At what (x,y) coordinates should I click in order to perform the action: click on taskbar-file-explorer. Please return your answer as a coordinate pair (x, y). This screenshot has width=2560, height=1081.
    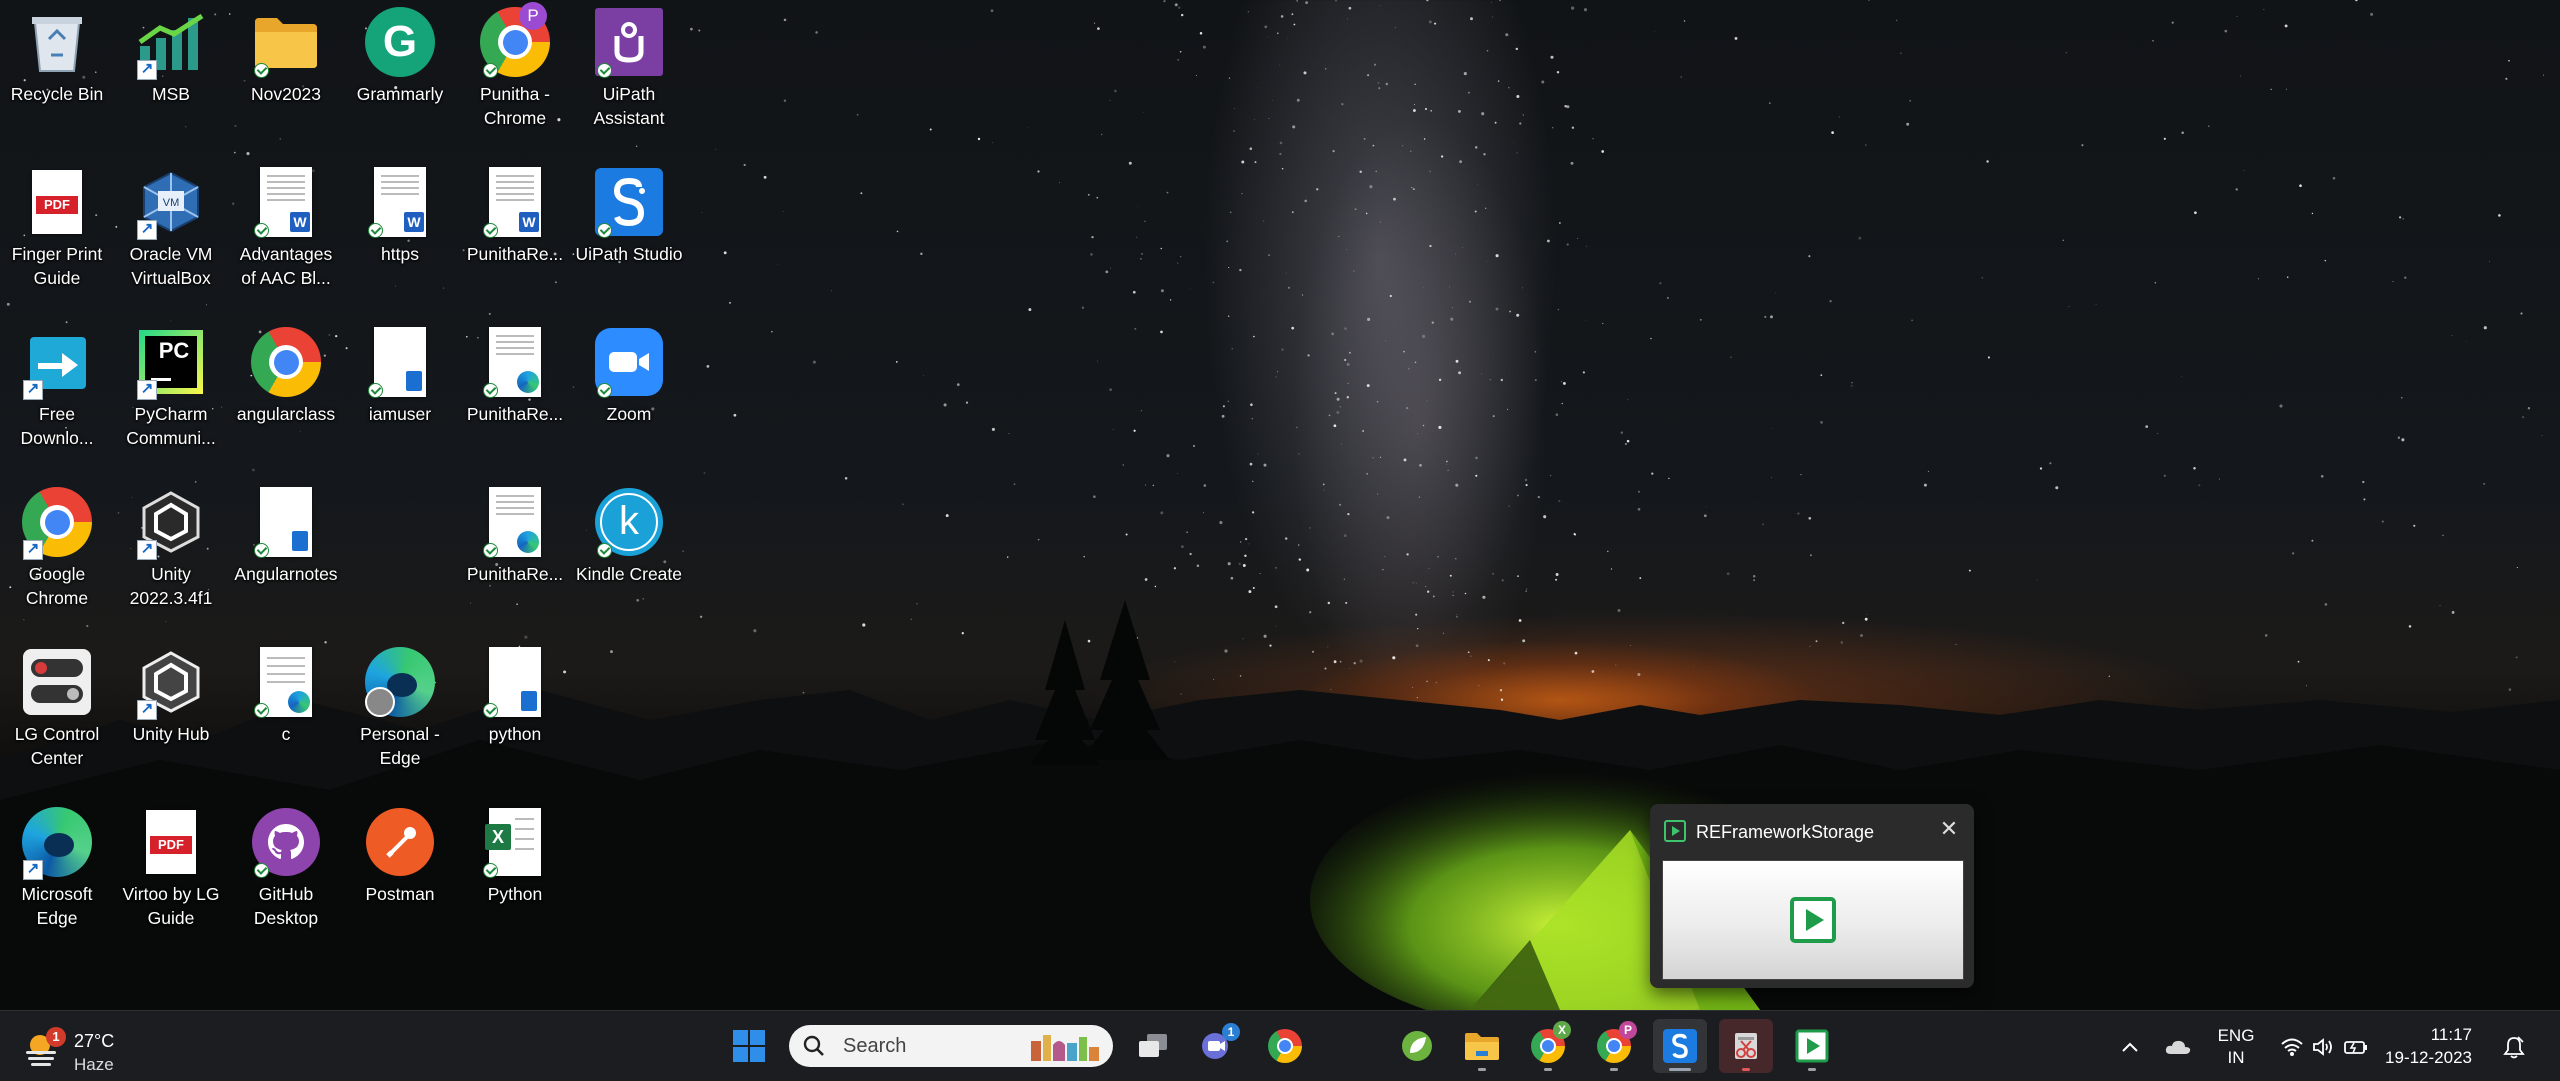
    Looking at the image, I should click on (1482, 1046).